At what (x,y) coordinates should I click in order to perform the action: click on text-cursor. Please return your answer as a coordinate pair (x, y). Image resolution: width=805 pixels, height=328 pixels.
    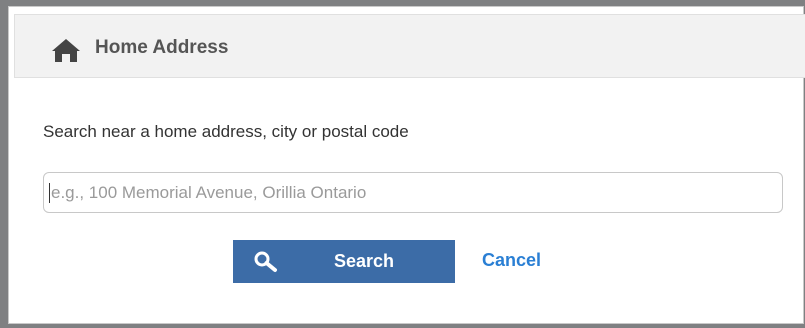
    Looking at the image, I should click on (49, 193).